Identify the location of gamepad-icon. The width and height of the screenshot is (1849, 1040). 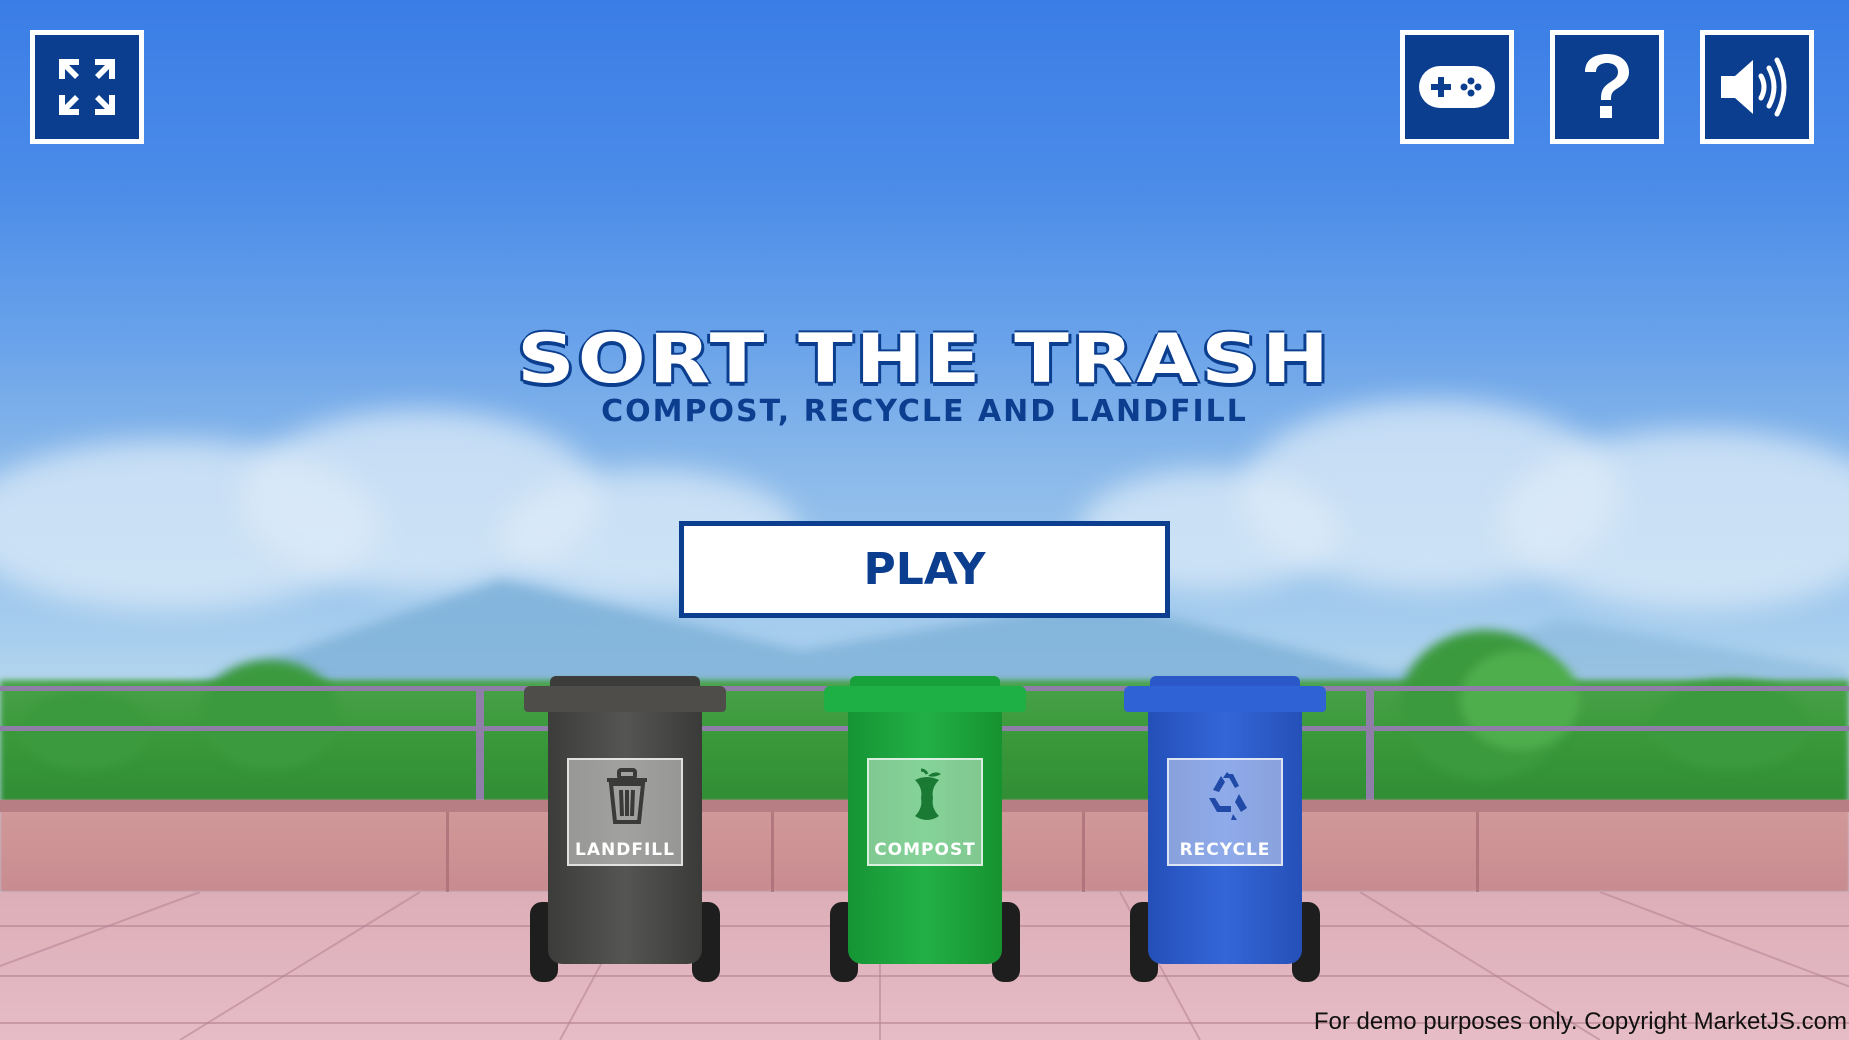
(1457, 87).